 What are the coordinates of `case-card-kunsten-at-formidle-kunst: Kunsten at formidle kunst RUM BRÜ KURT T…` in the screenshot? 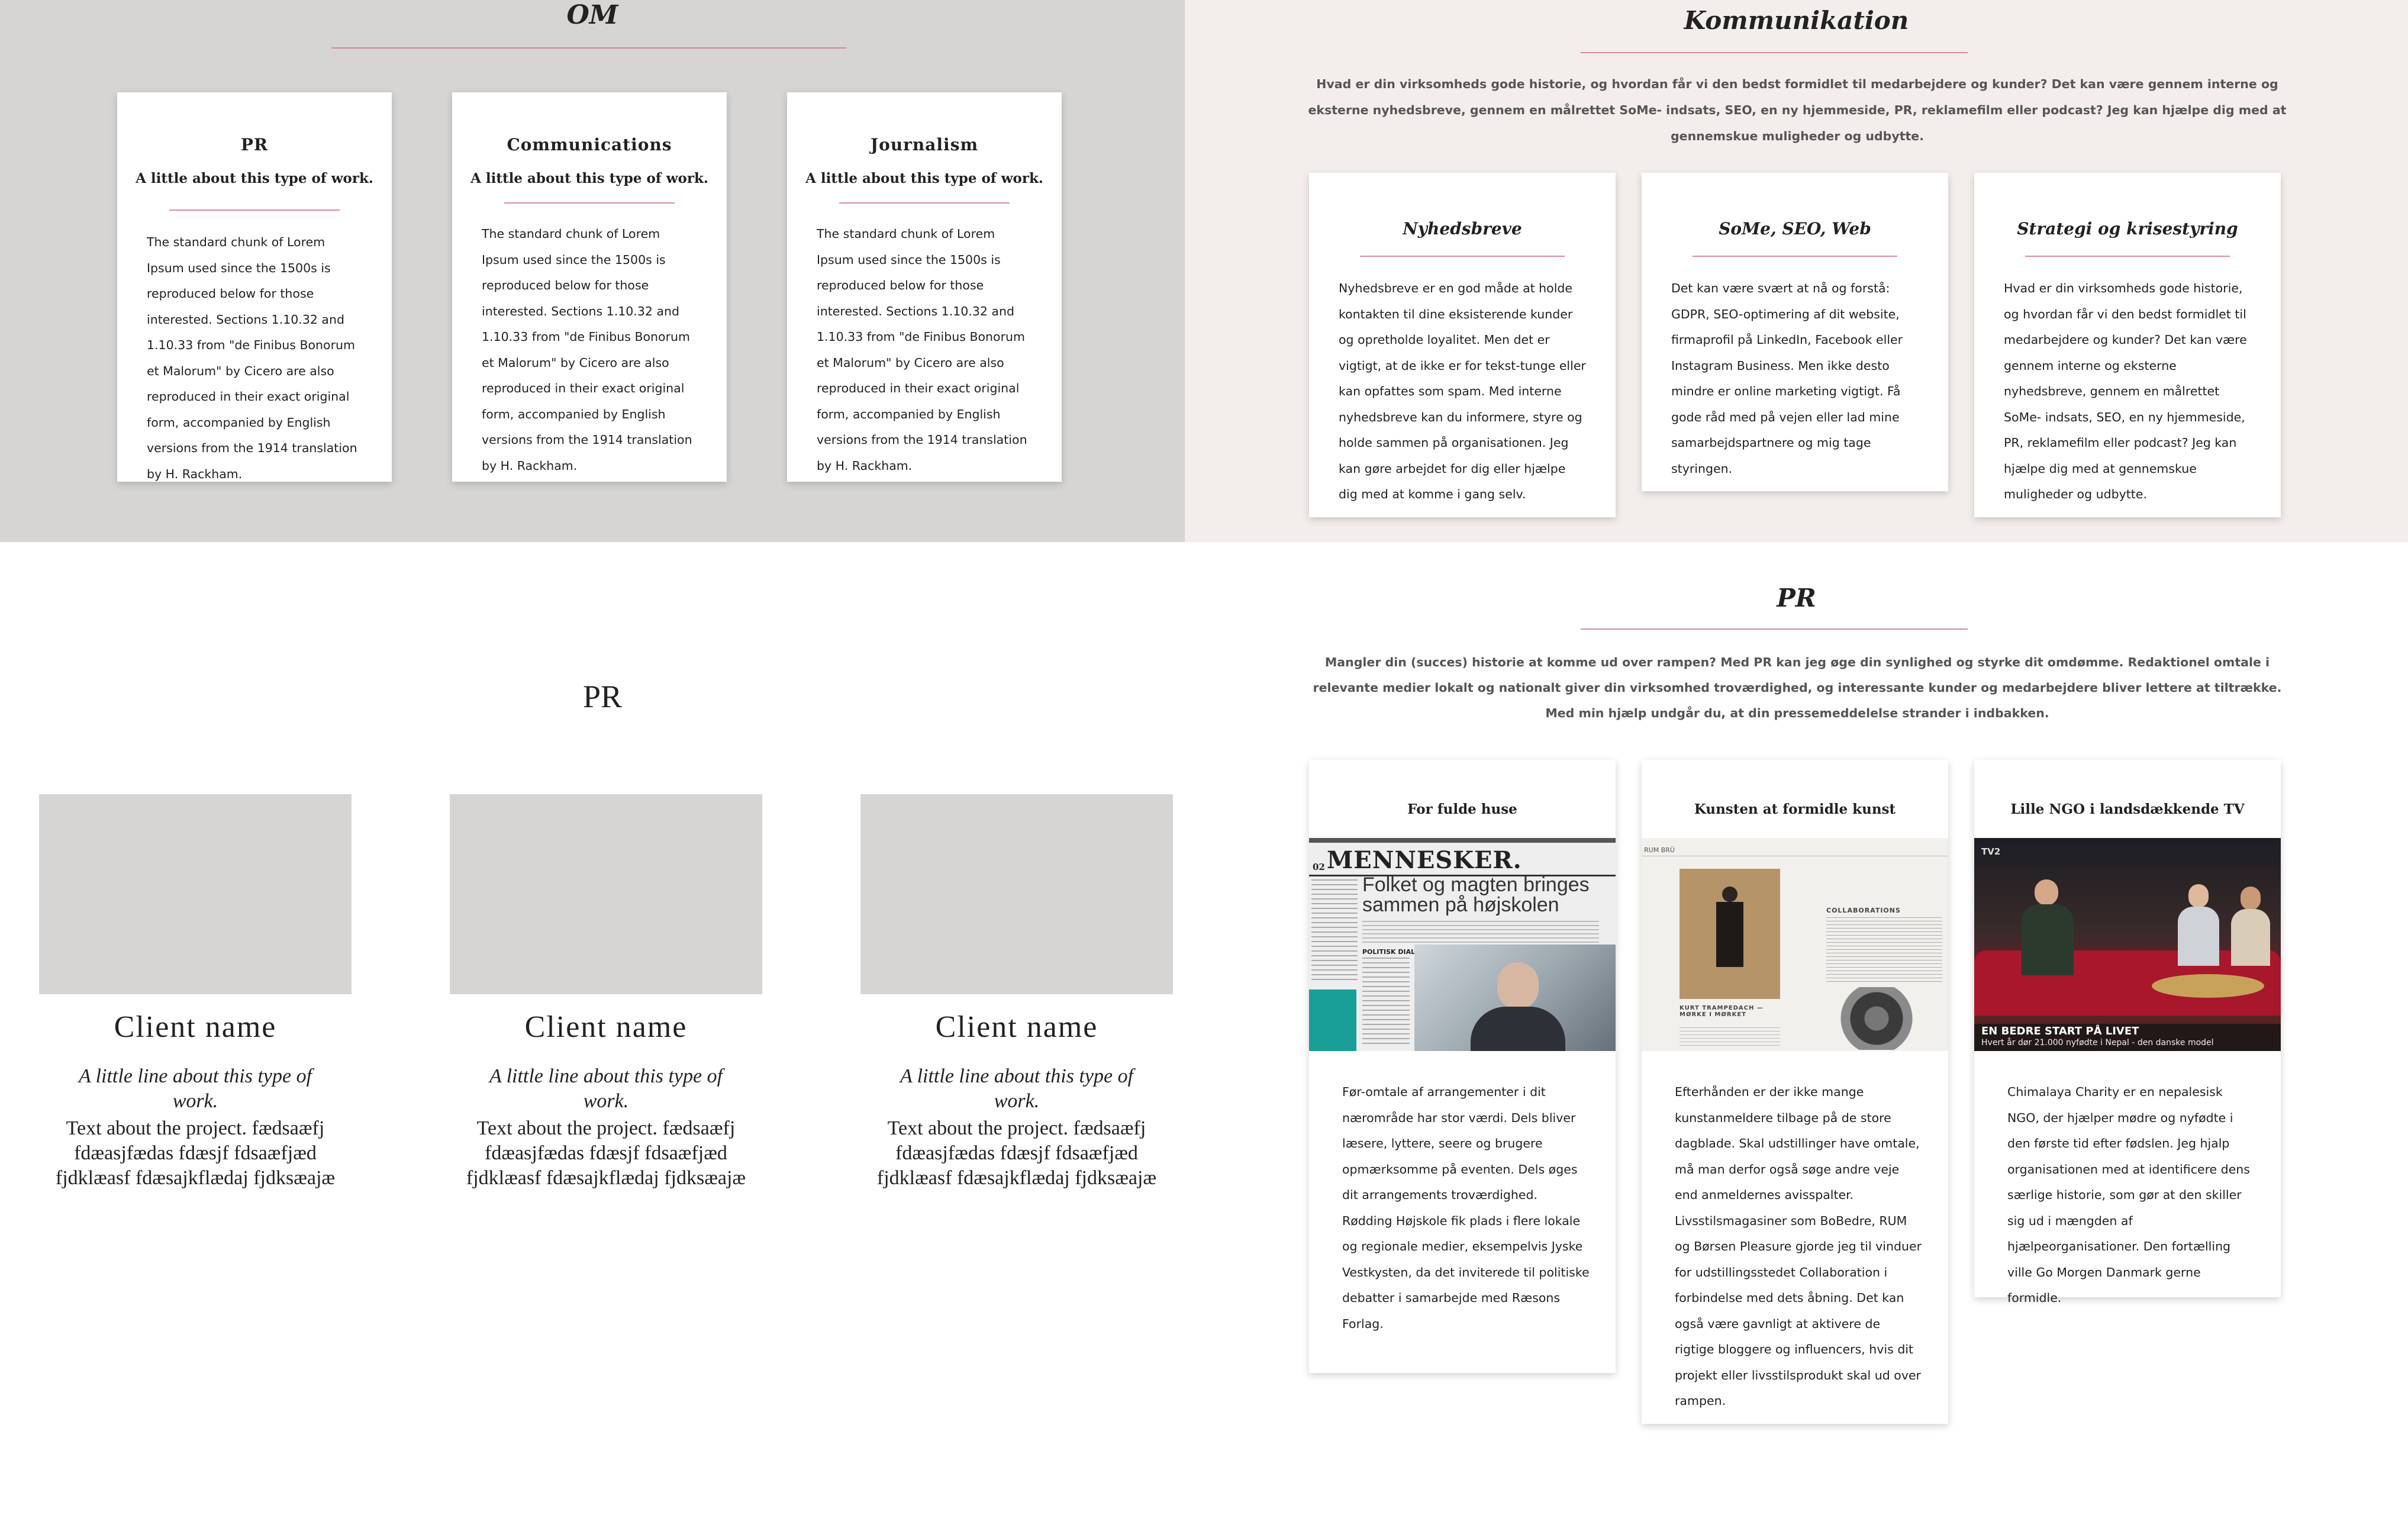 It's located at (1795, 1092).